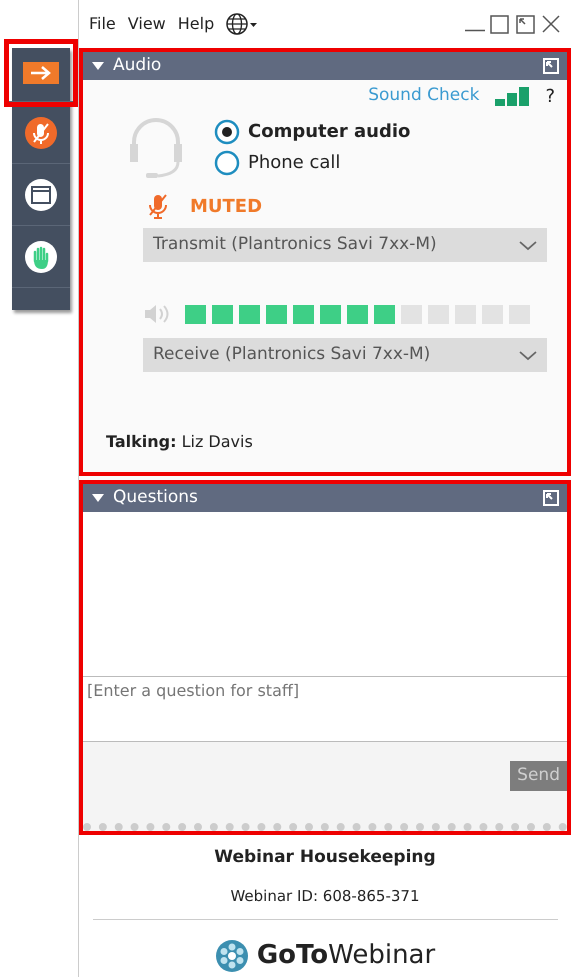 The width and height of the screenshot is (571, 977). I want to click on menu-item: File, so click(102, 24).